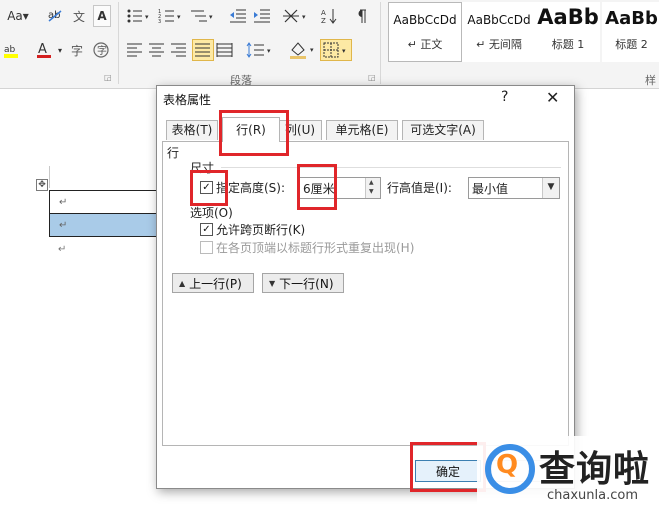  I want to click on show-formatting-icon, so click(361, 16).